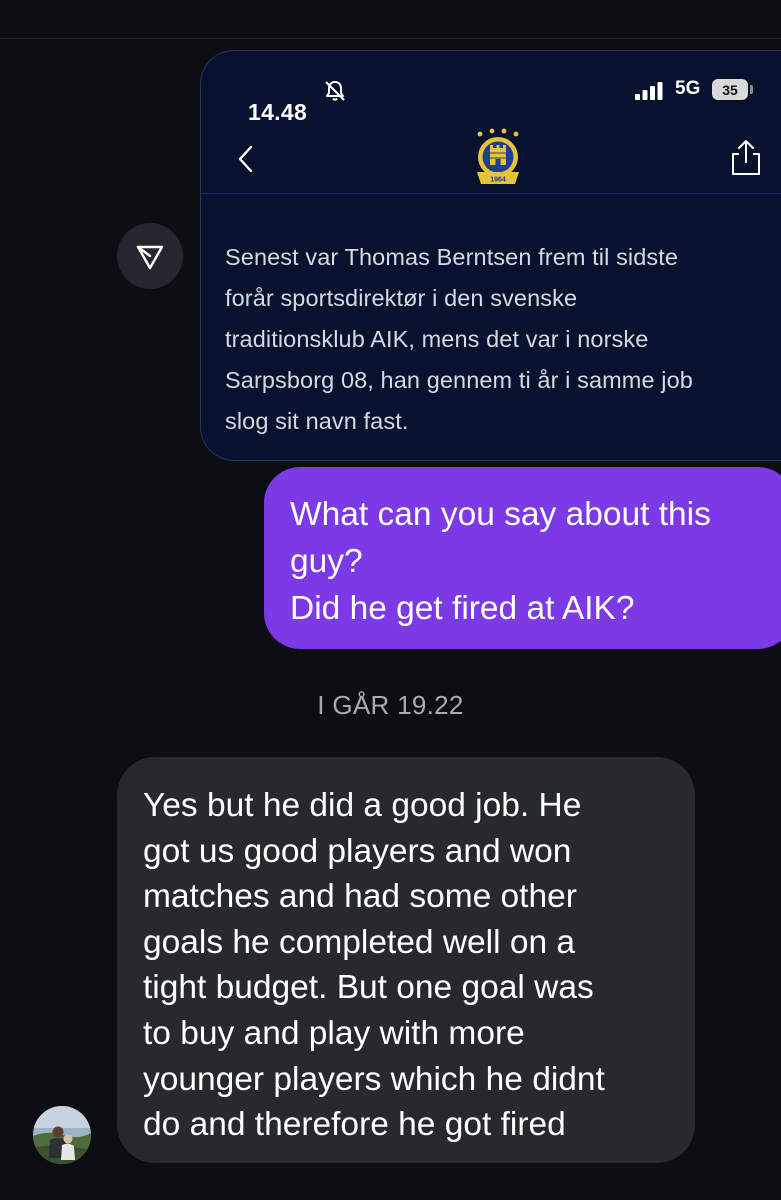  I want to click on avatar-image, so click(62, 1135).